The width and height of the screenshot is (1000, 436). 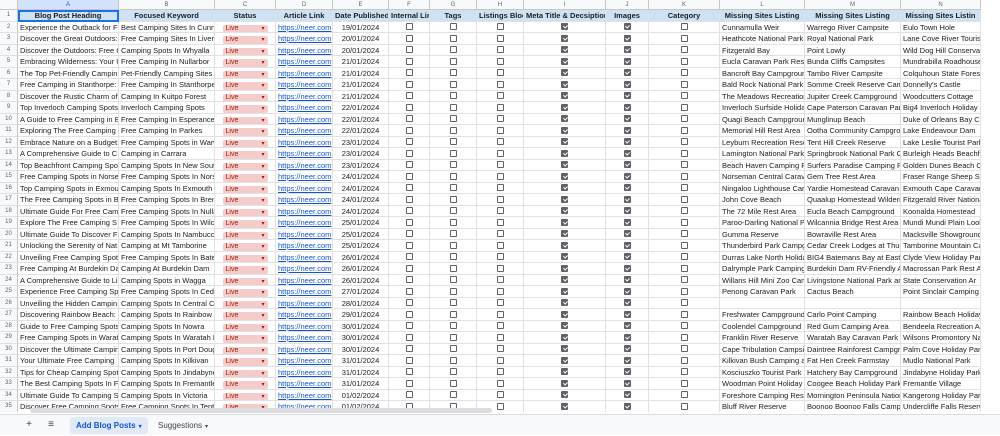 I want to click on cell-missing-site-2: Cedar Creek Lodges at Thur, so click(x=853, y=246).